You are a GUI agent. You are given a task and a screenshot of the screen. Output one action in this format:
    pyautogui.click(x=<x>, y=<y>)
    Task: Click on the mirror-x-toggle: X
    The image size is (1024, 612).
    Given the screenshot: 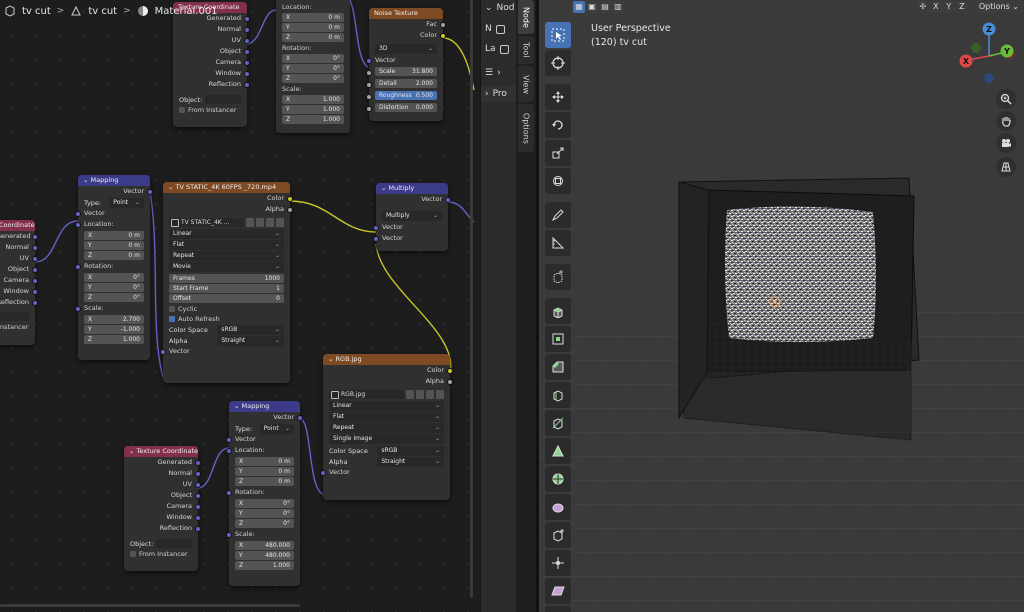 What is the action you would take?
    pyautogui.click(x=935, y=7)
    